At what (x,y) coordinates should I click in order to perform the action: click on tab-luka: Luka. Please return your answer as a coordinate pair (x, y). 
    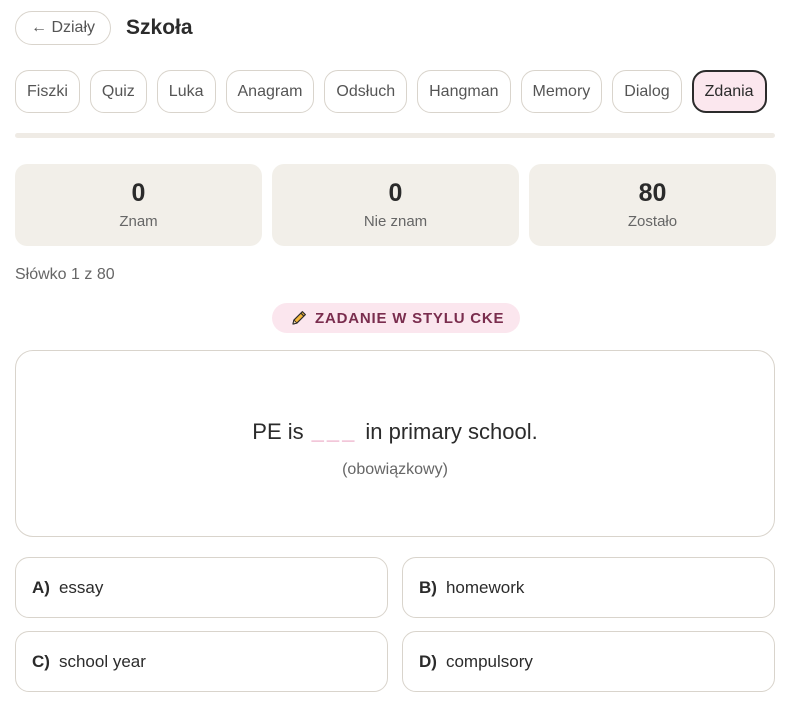
    Looking at the image, I should click on (186, 91).